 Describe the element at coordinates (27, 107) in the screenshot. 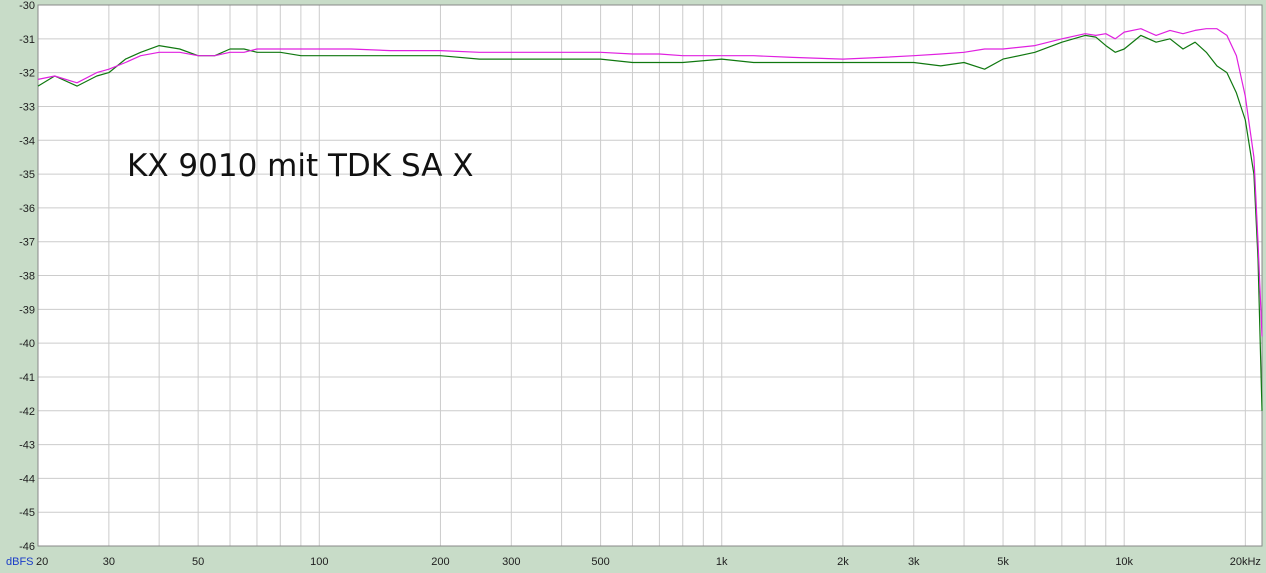

I see `y-tick-label: -33` at that location.